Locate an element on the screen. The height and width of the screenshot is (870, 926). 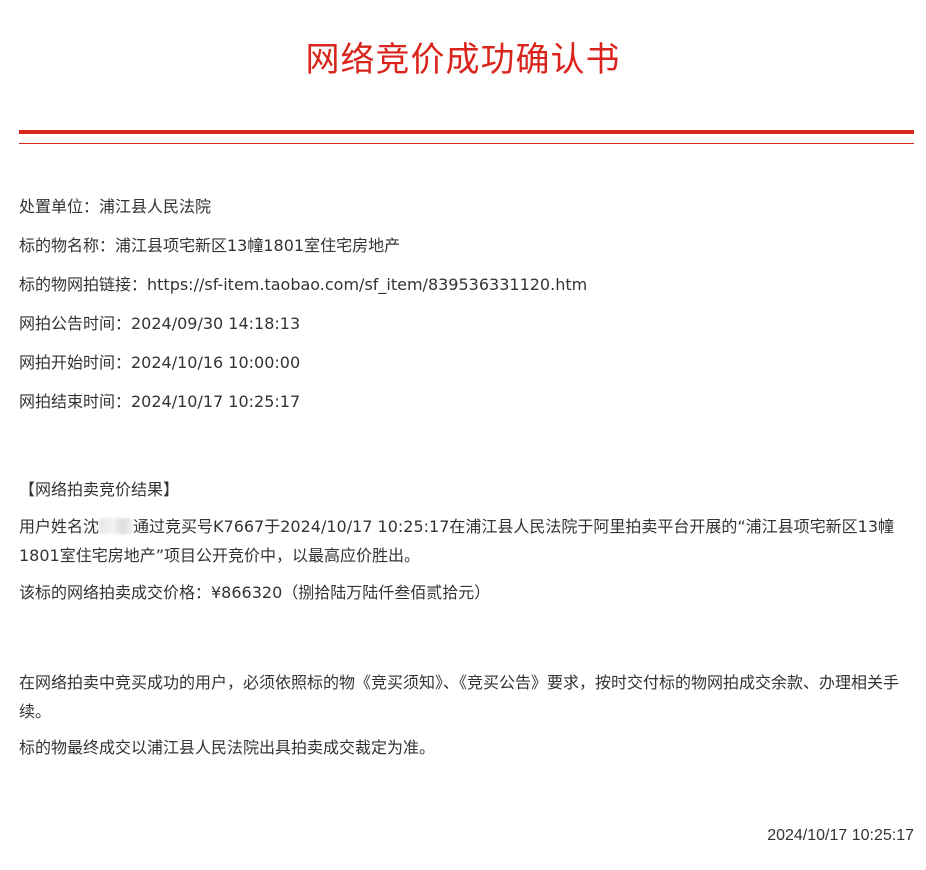
footer-date: 2024/10/17 10:25:17 is located at coordinates (840, 835).